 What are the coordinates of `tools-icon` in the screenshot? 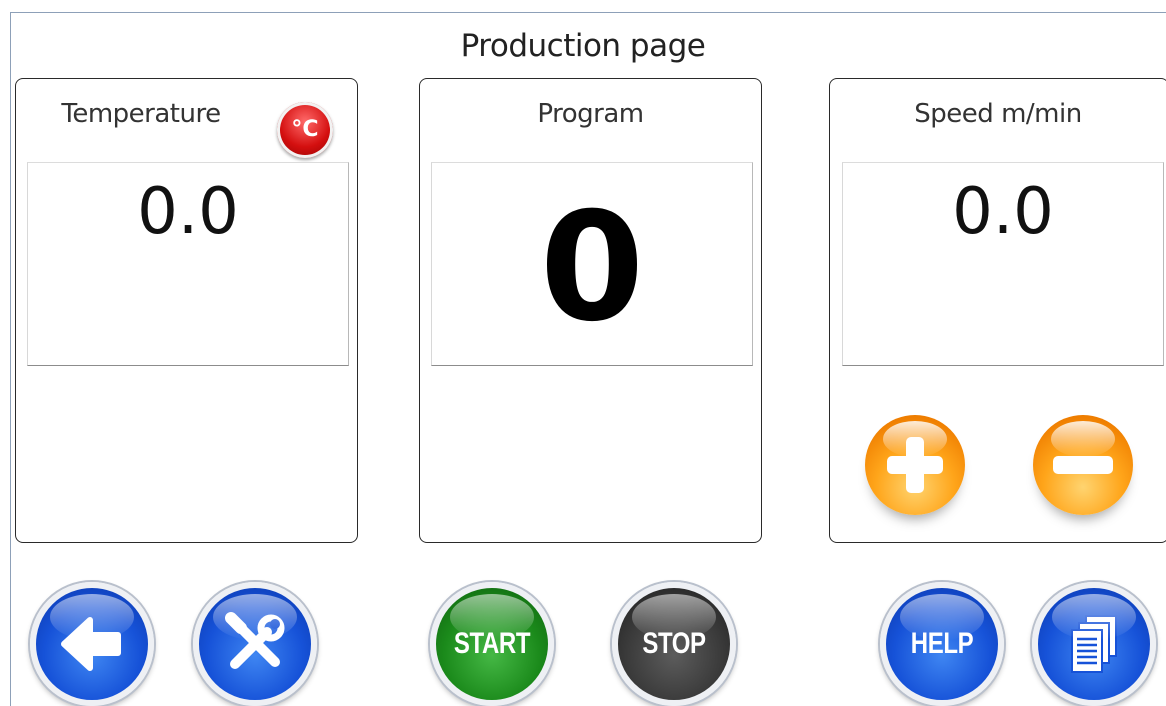 It's located at (255, 640).